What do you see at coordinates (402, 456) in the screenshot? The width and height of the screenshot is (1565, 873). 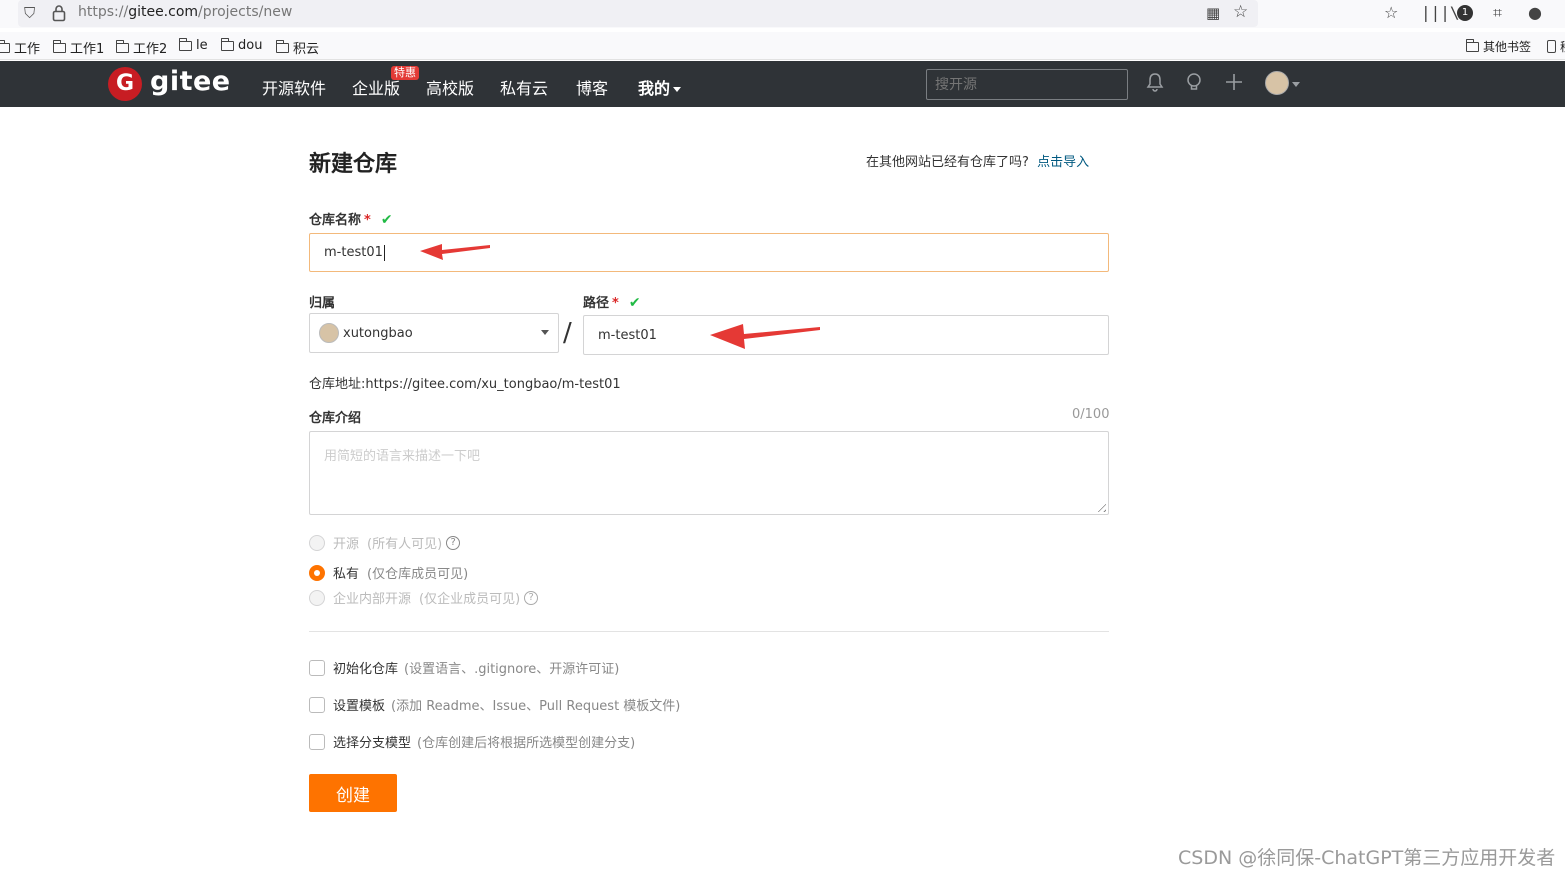 I see `intro-placeholder: 用简短的语言来描述一下吧` at bounding box center [402, 456].